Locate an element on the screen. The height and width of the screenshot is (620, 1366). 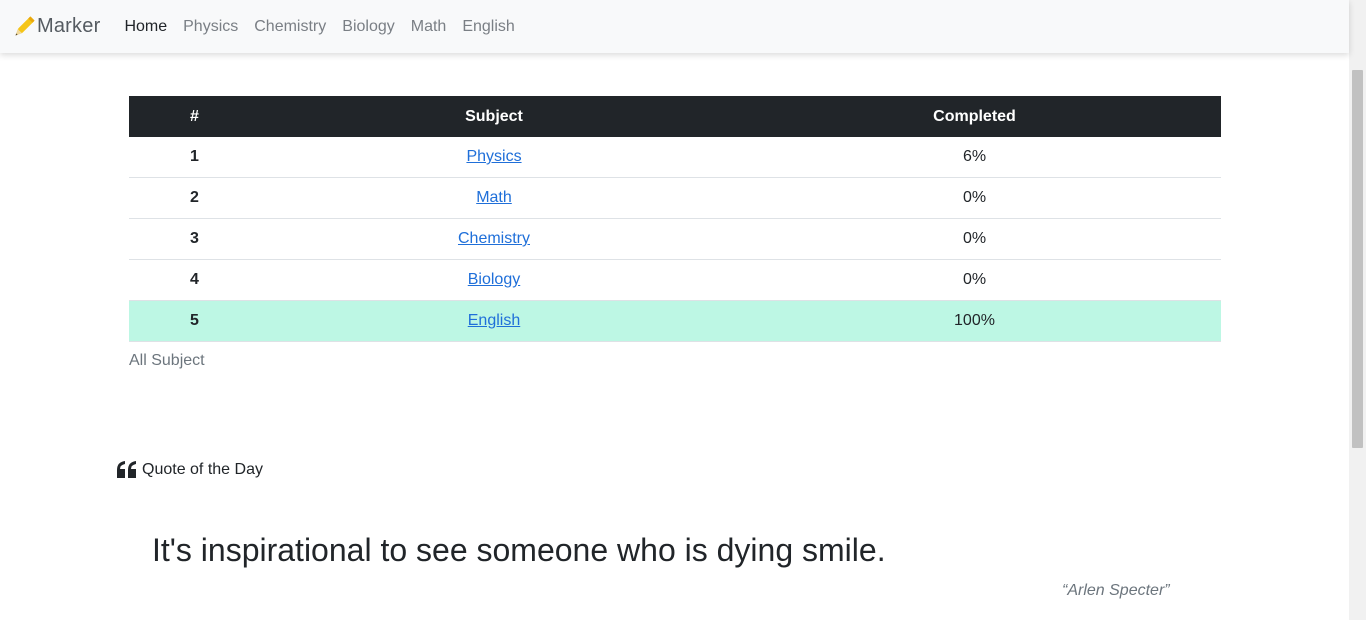
quote-left-icon is located at coordinates (127, 470).